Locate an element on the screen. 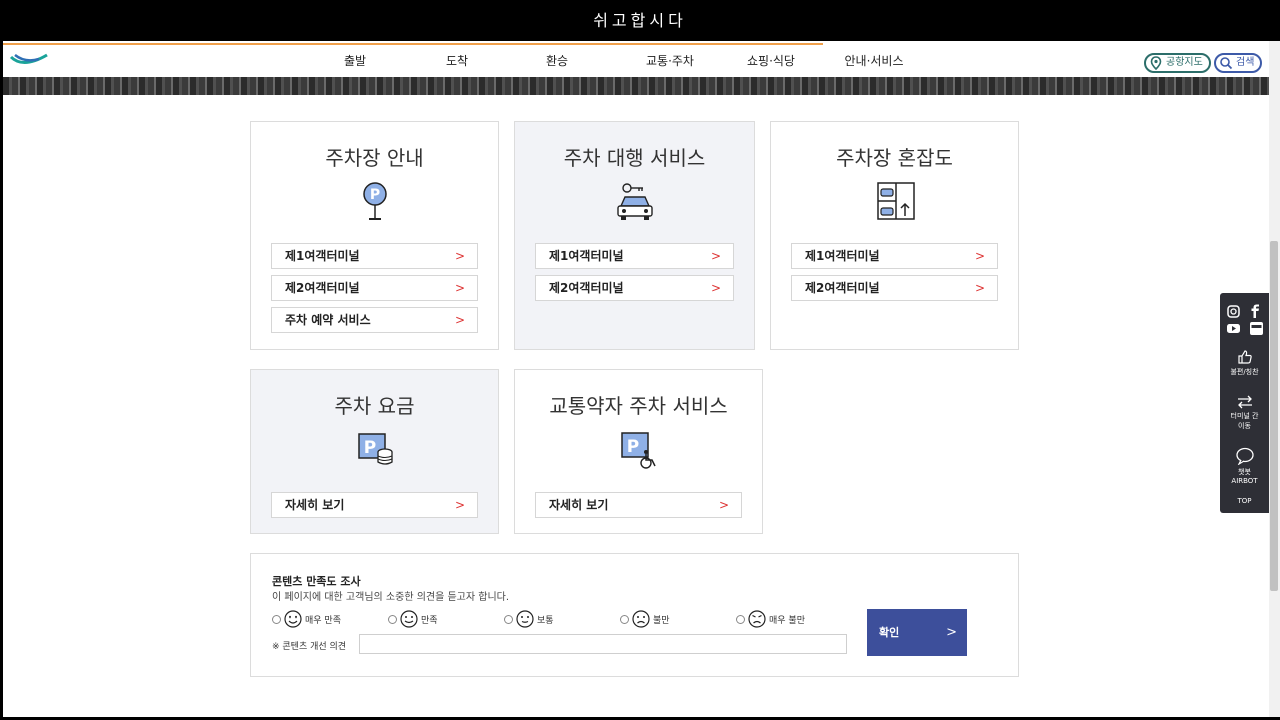  link-congestion-t1: 제1여객터미널 > is located at coordinates (894, 256).